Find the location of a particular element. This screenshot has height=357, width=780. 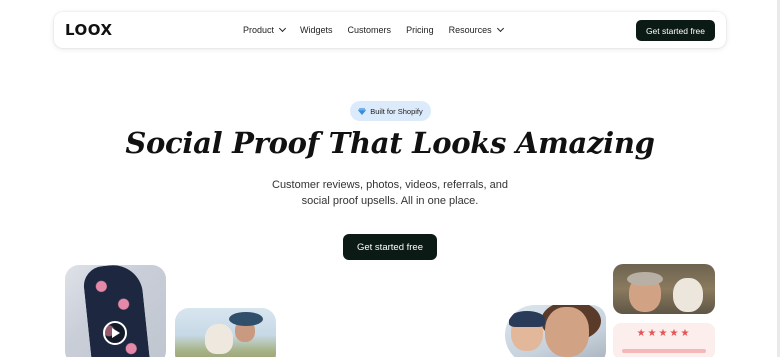

nav-item-widgets: Widgets is located at coordinates (316, 30).